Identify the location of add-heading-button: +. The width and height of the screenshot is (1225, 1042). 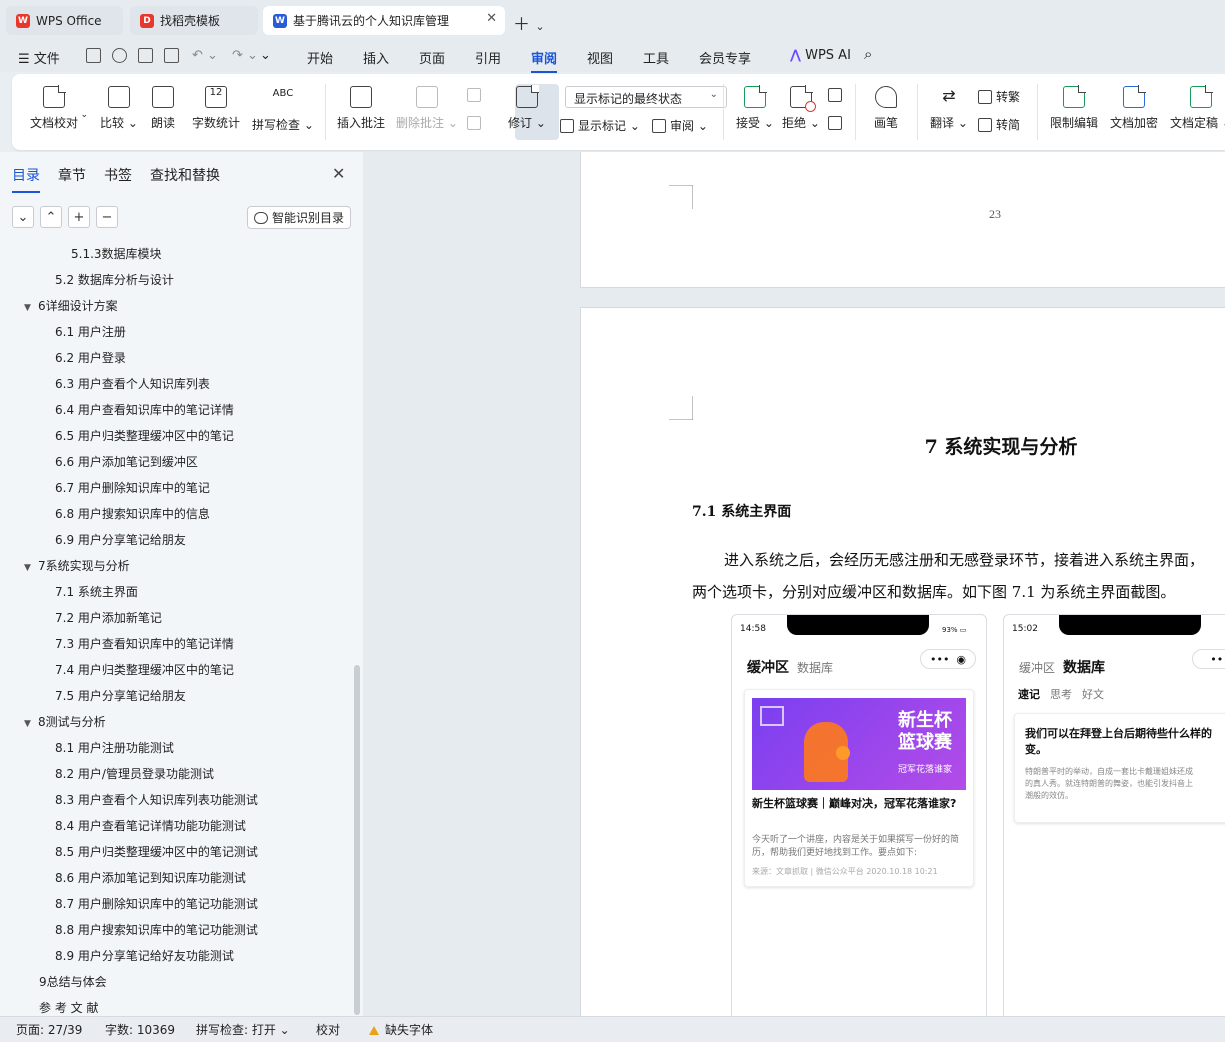
(79, 217).